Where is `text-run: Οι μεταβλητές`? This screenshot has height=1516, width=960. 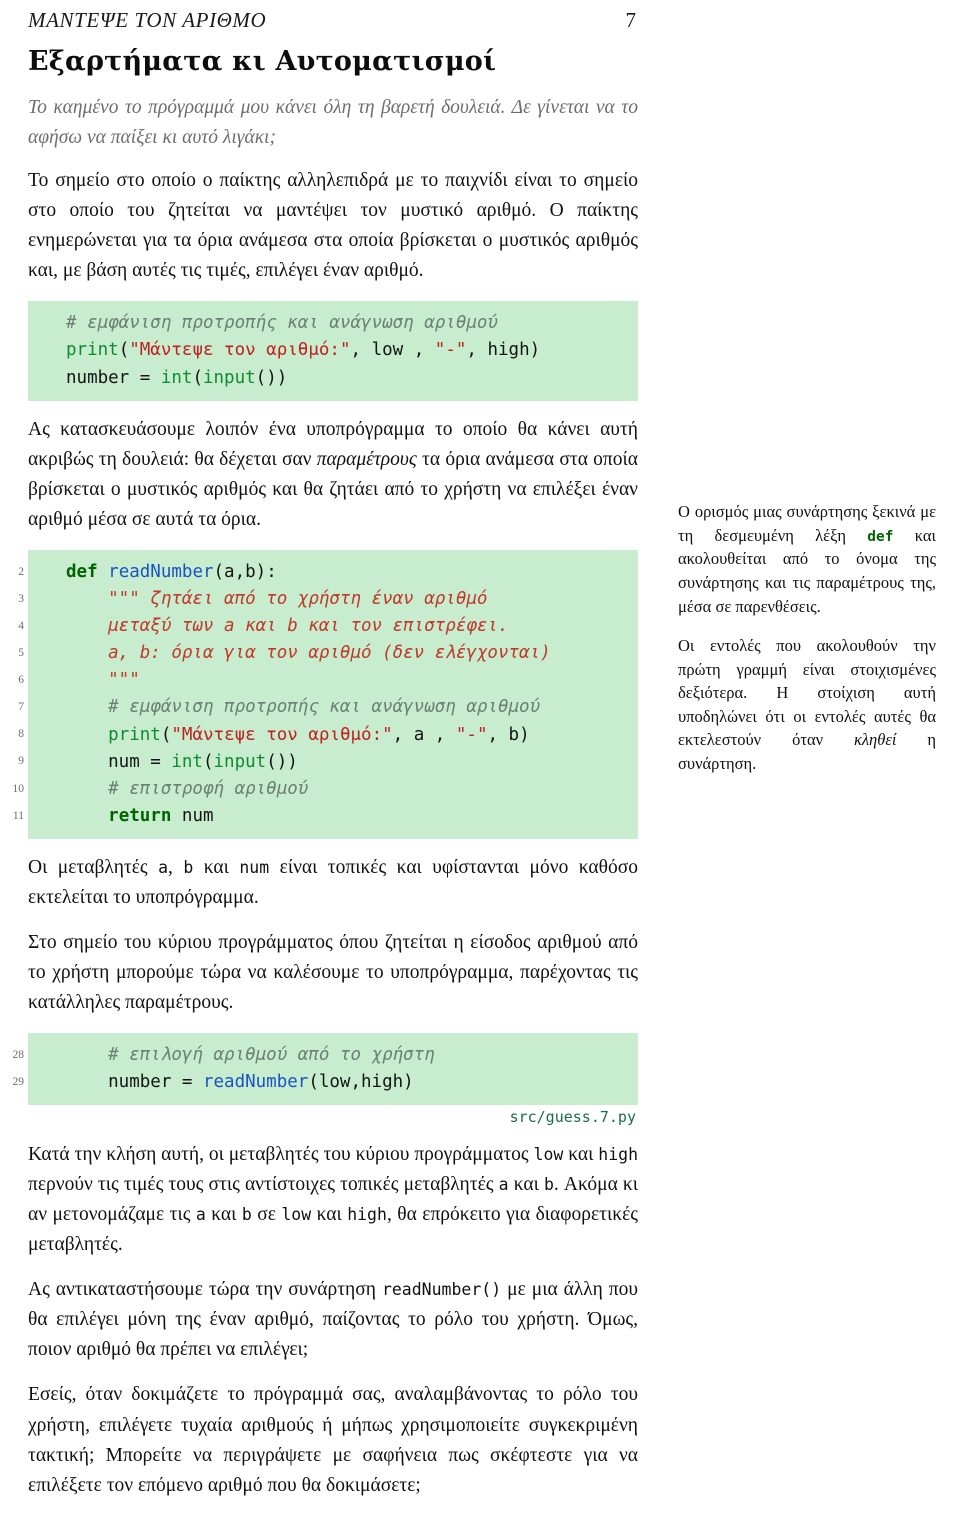 text-run: Οι μεταβλητές is located at coordinates (93, 868).